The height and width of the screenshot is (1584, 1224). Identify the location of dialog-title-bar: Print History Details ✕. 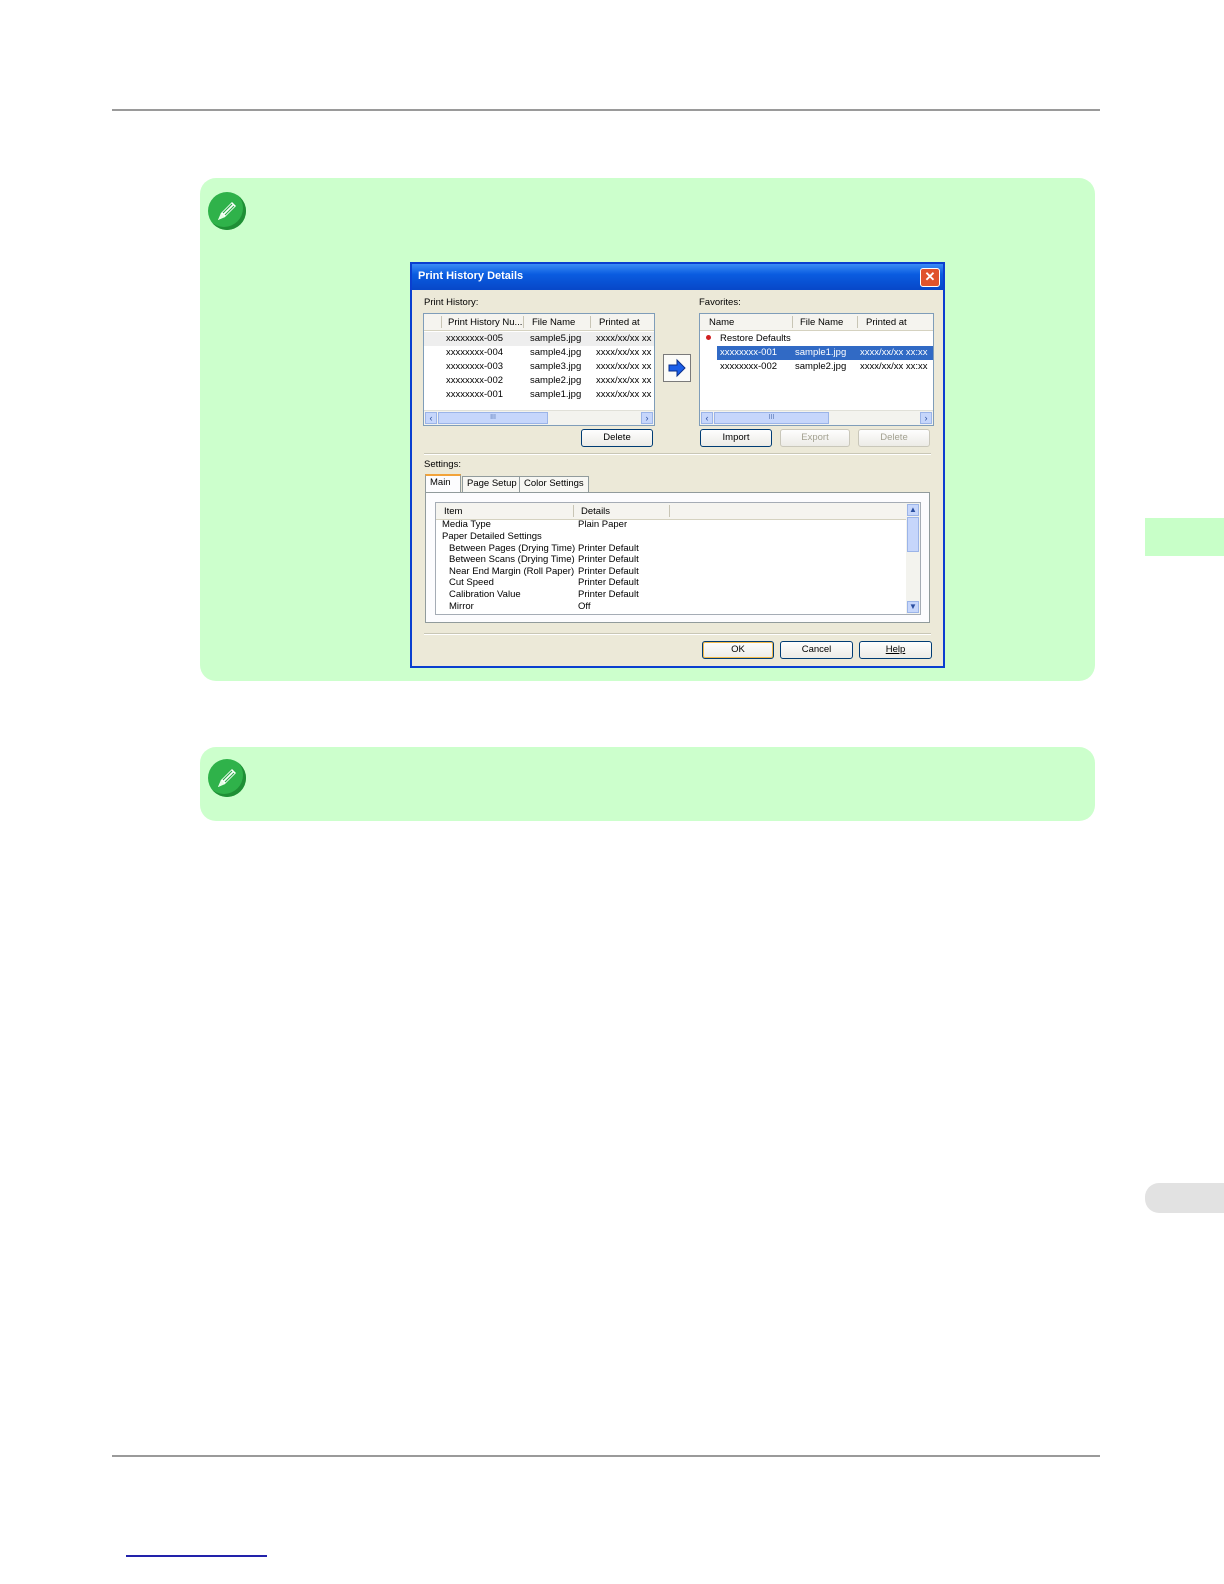
(677, 277).